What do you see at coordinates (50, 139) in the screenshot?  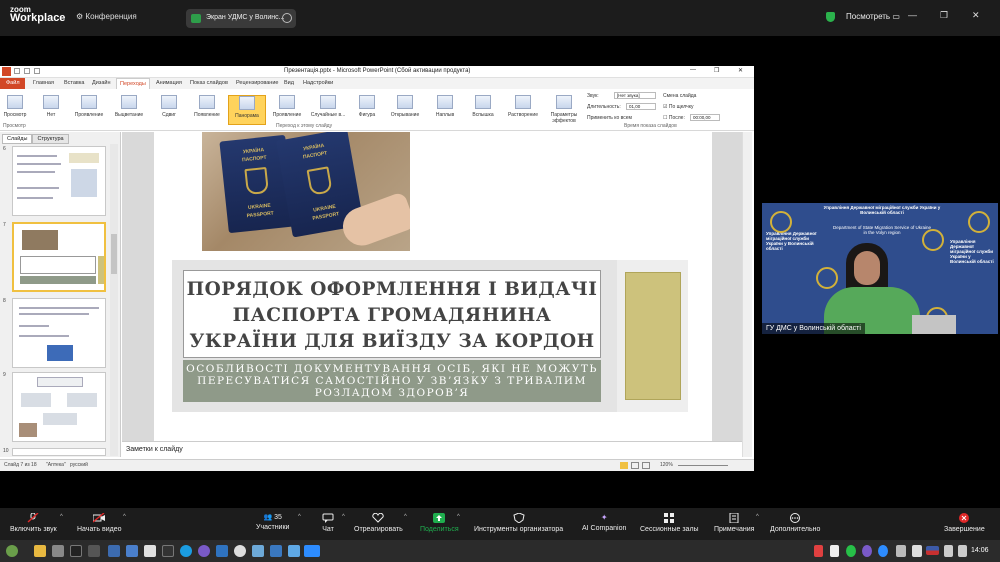 I see `tab-outline: Структура` at bounding box center [50, 139].